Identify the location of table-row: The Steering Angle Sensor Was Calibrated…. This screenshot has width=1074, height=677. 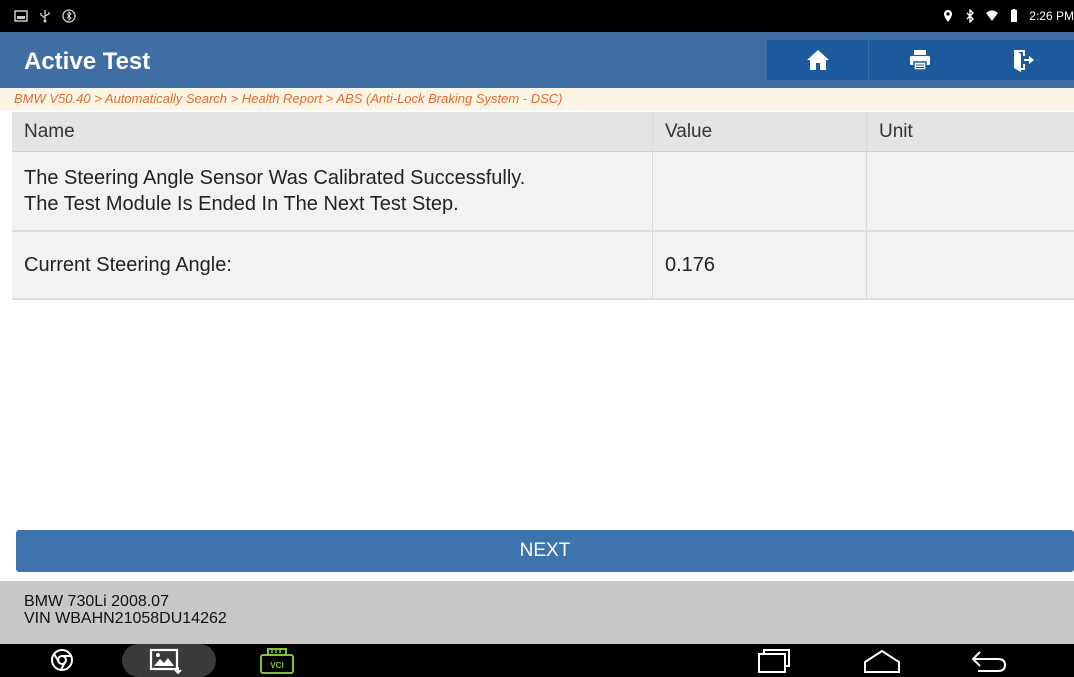
(543, 192).